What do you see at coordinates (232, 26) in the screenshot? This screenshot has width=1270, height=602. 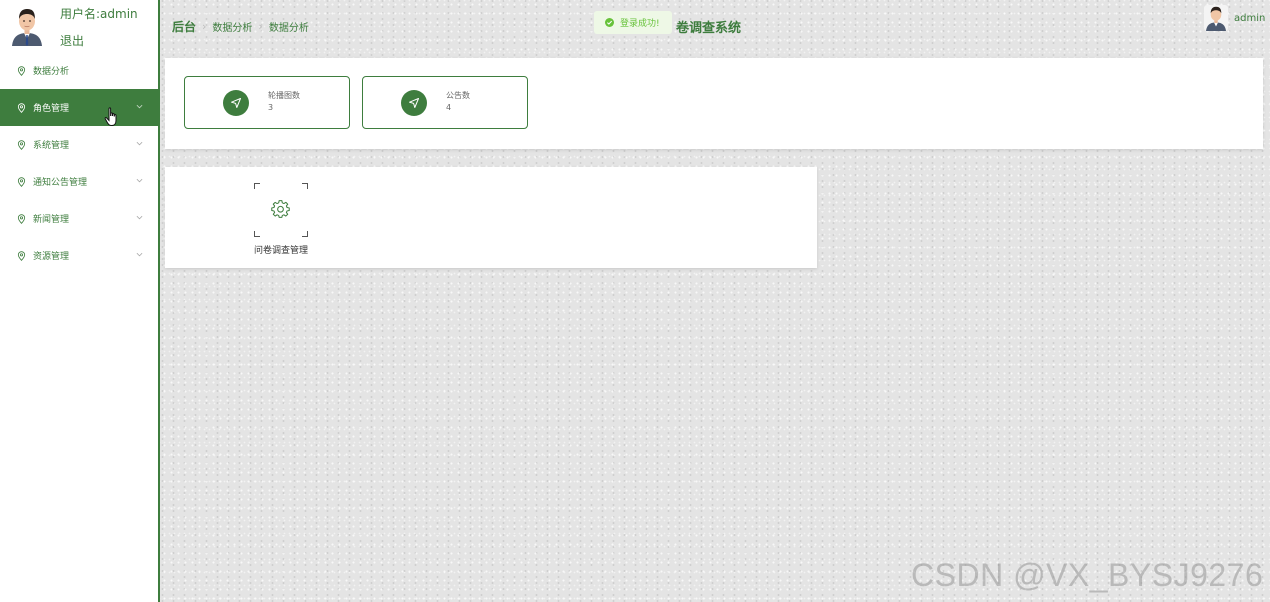 I see `breadcrumb-item: 数据分析` at bounding box center [232, 26].